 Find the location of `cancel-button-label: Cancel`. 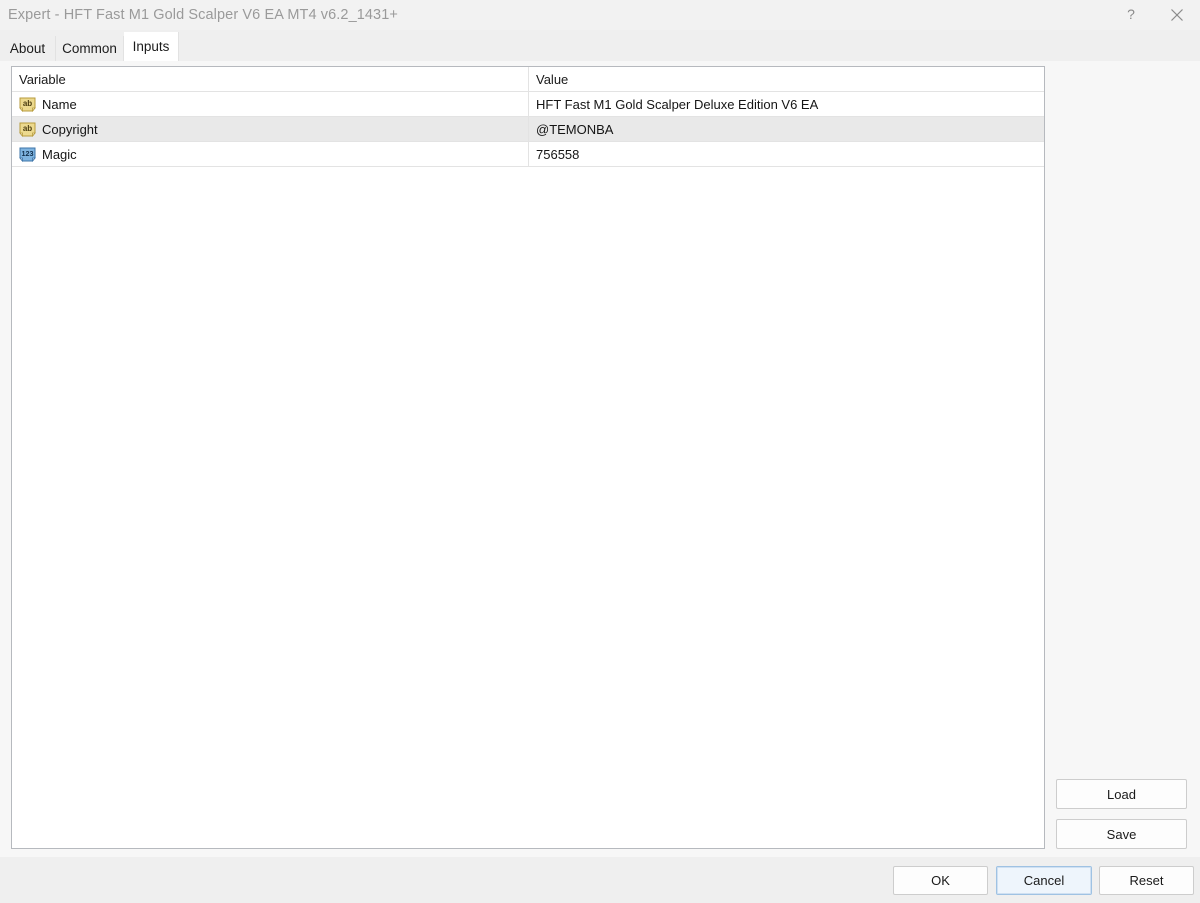

cancel-button-label: Cancel is located at coordinates (1044, 880).